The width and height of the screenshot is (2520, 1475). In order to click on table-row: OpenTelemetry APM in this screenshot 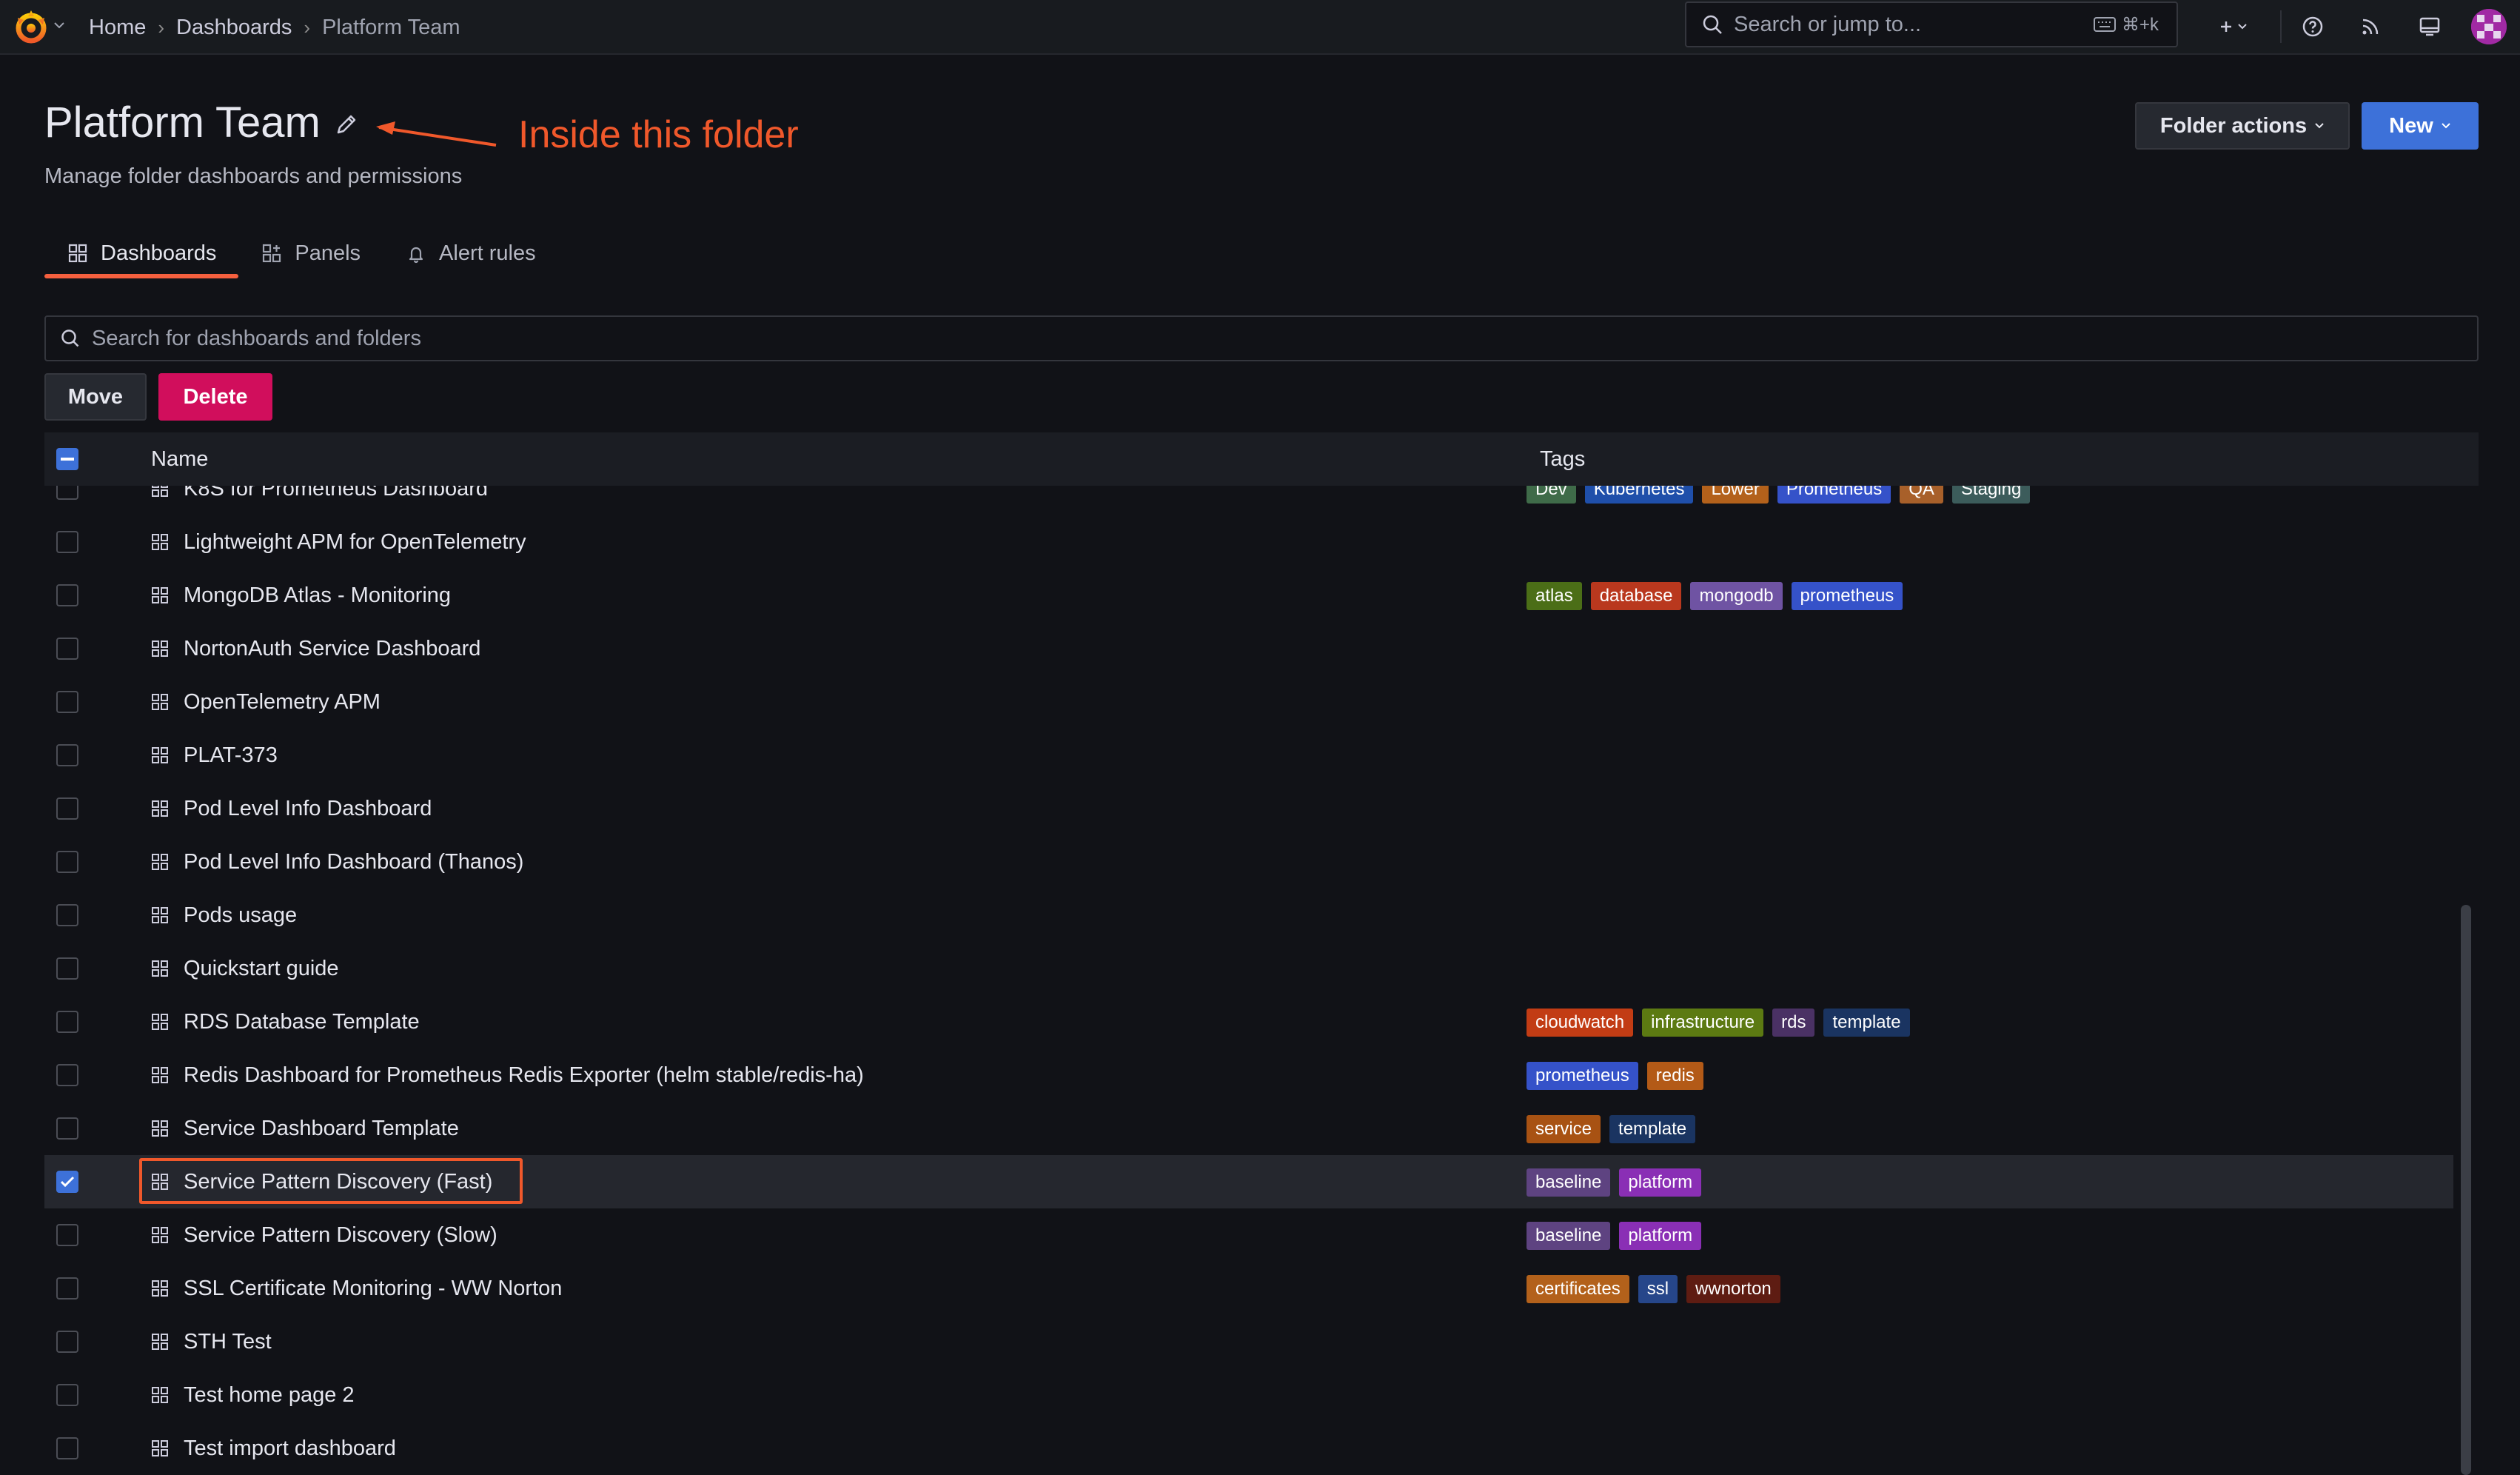, I will do `click(1248, 702)`.